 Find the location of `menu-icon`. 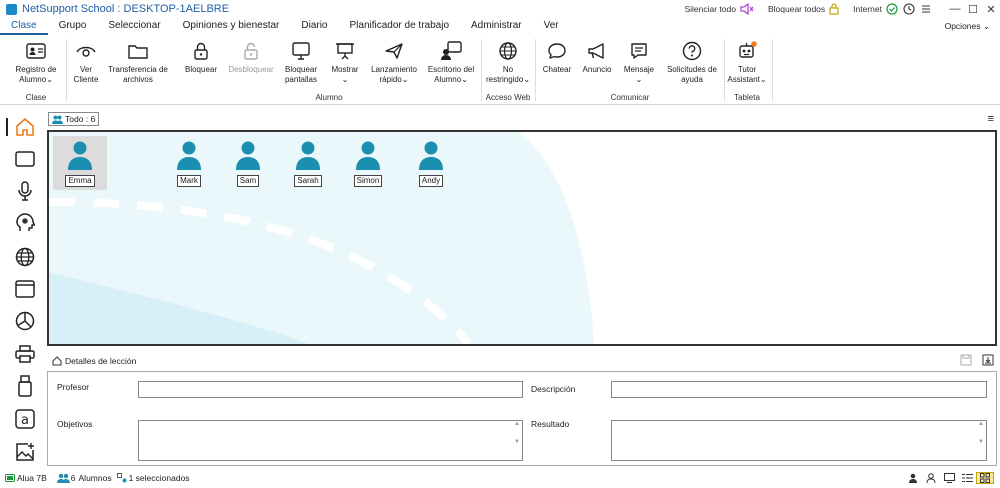

menu-icon is located at coordinates (926, 9).